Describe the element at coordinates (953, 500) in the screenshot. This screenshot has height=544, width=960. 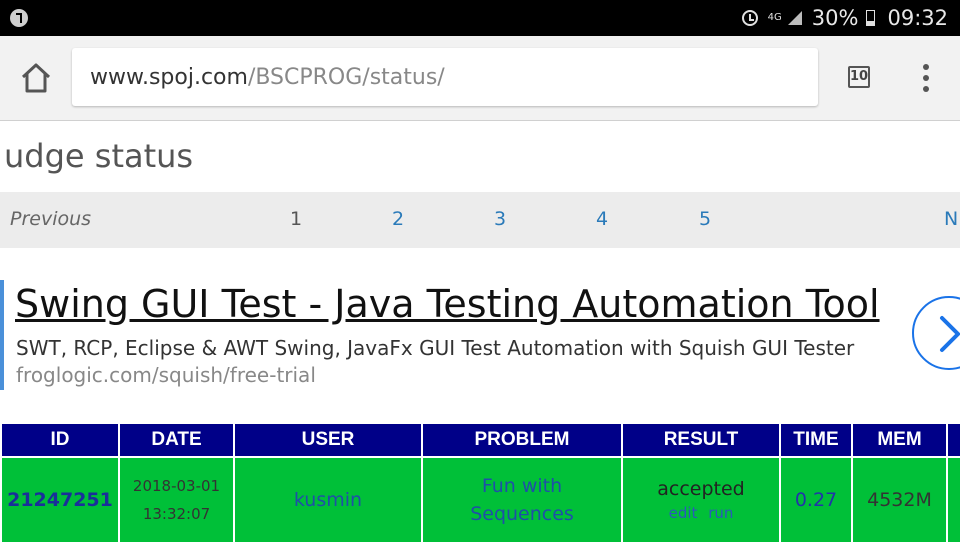
I see `overflow-cell` at that location.